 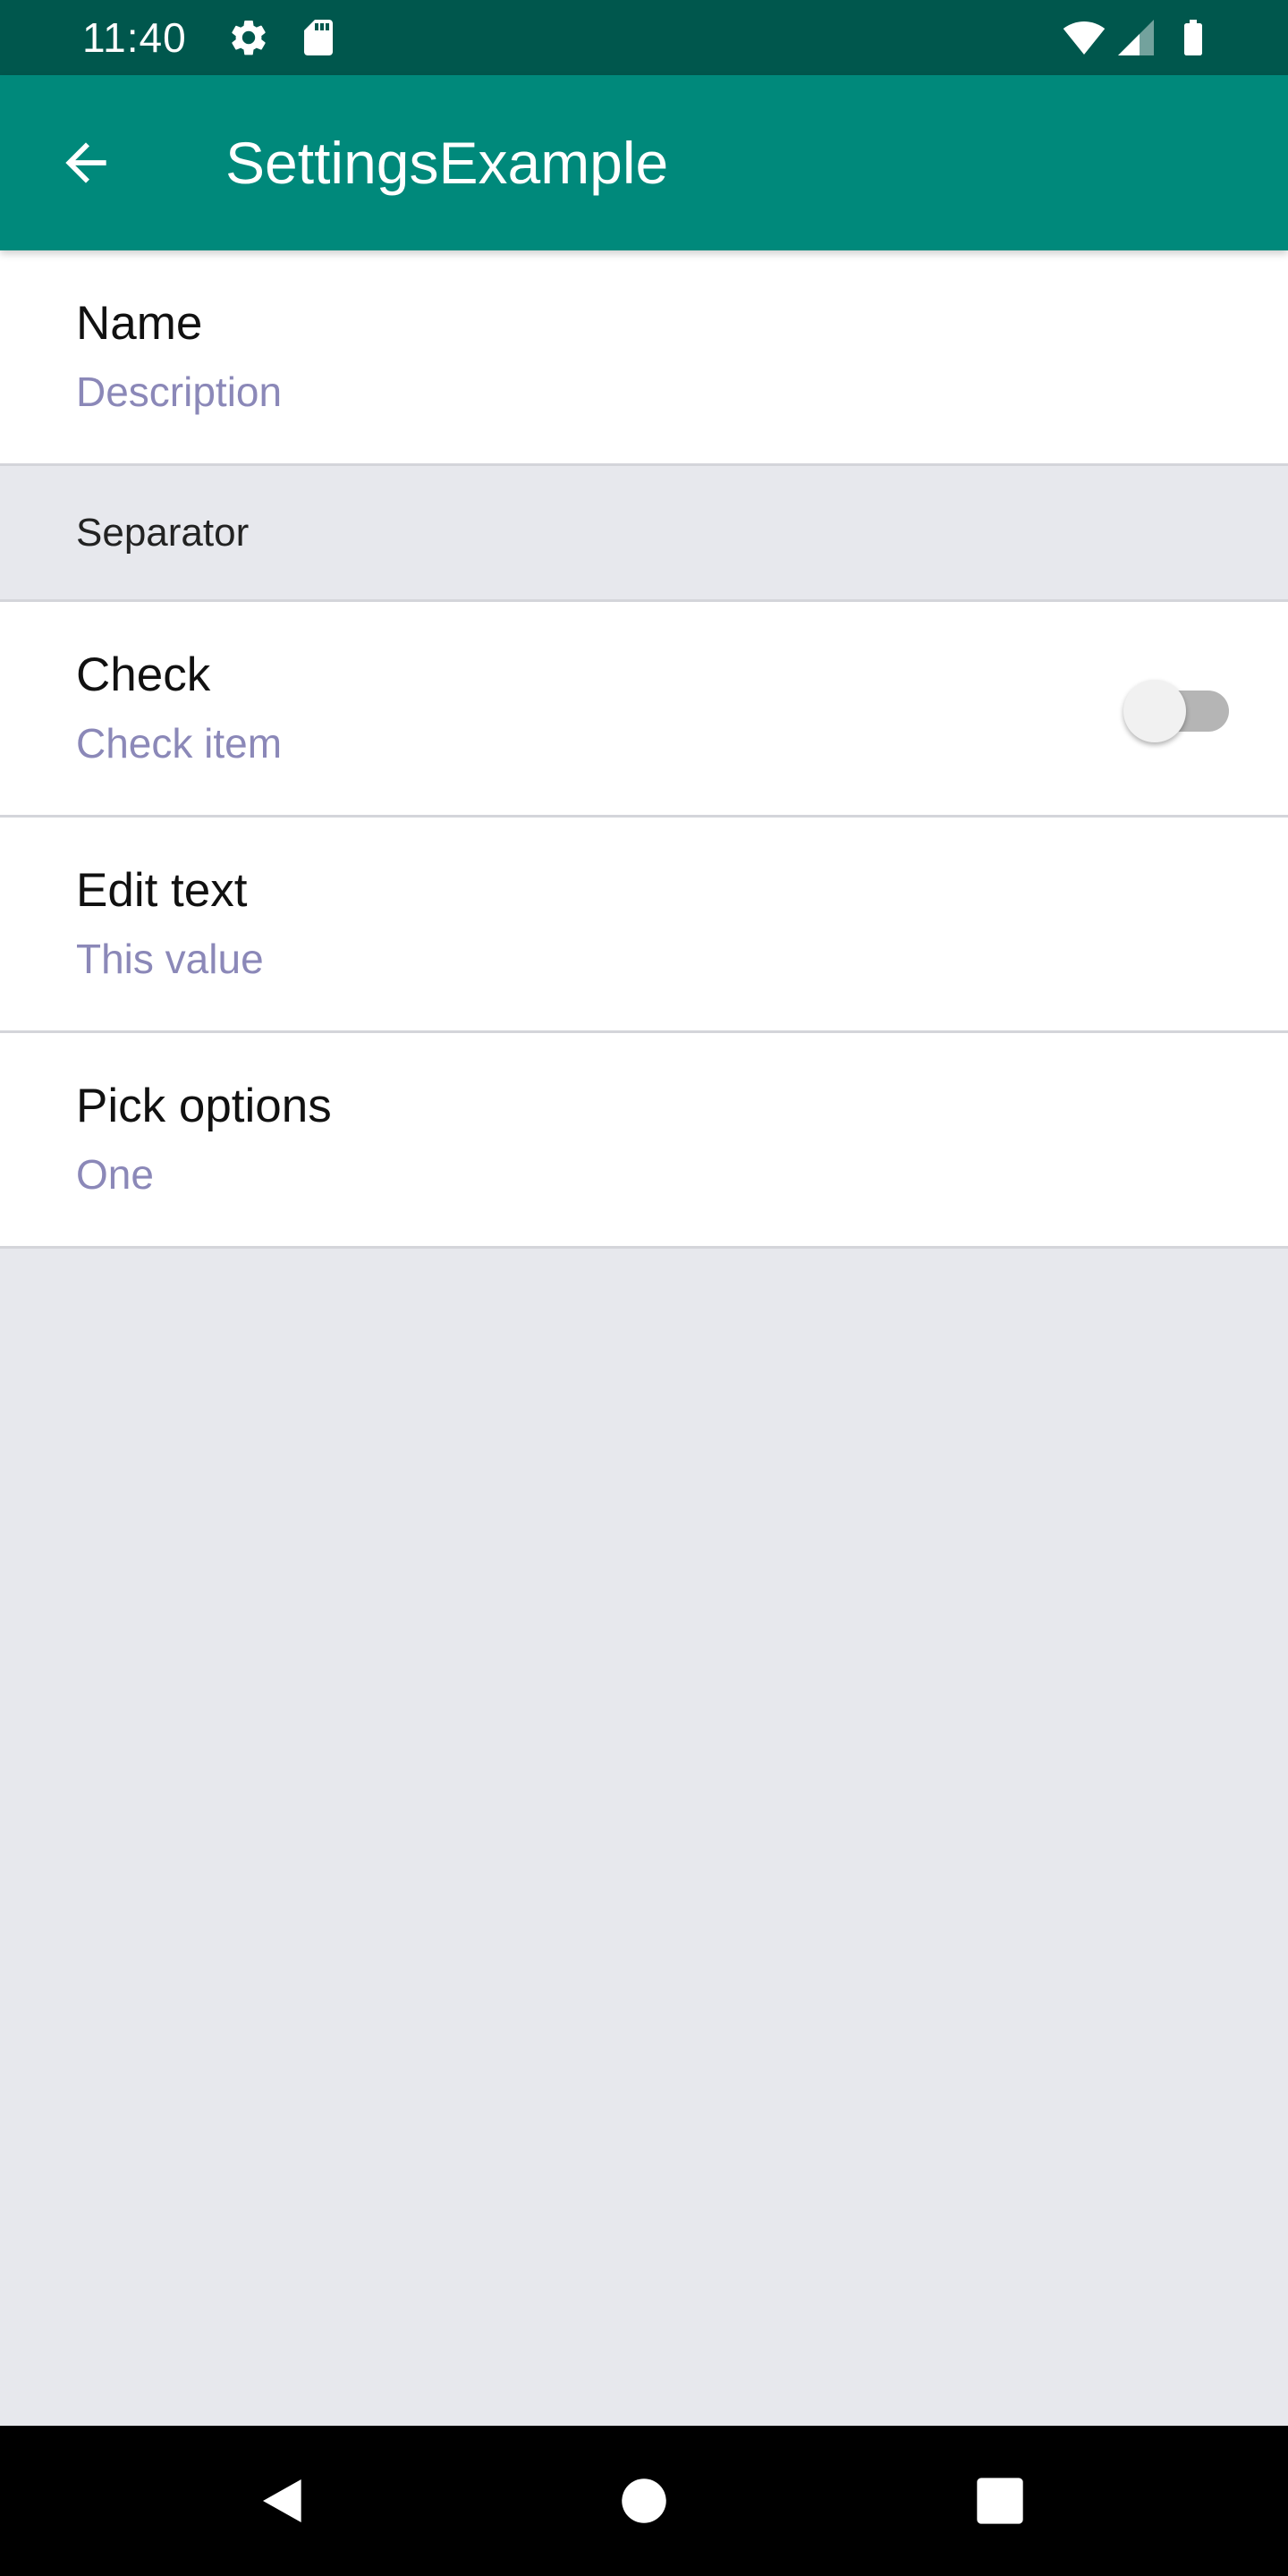 What do you see at coordinates (115, 1174) in the screenshot?
I see `preference-pick-options-summary: One` at bounding box center [115, 1174].